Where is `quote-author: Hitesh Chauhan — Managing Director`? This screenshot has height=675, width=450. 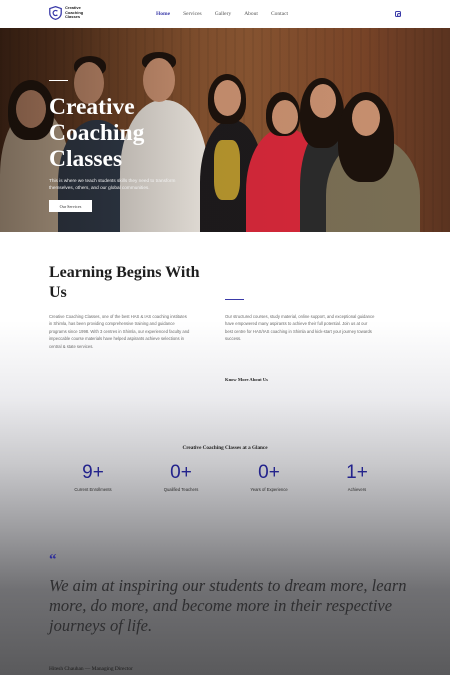
quote-author: Hitesh Chauhan — Managing Director is located at coordinates (91, 669).